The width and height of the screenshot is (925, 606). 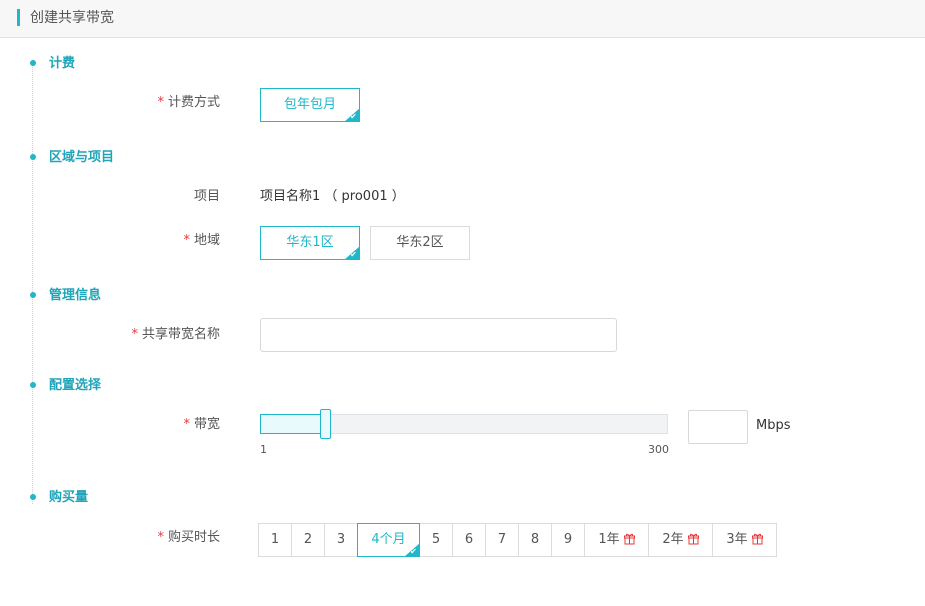 What do you see at coordinates (32, 284) in the screenshot?
I see `section-timeline` at bounding box center [32, 284].